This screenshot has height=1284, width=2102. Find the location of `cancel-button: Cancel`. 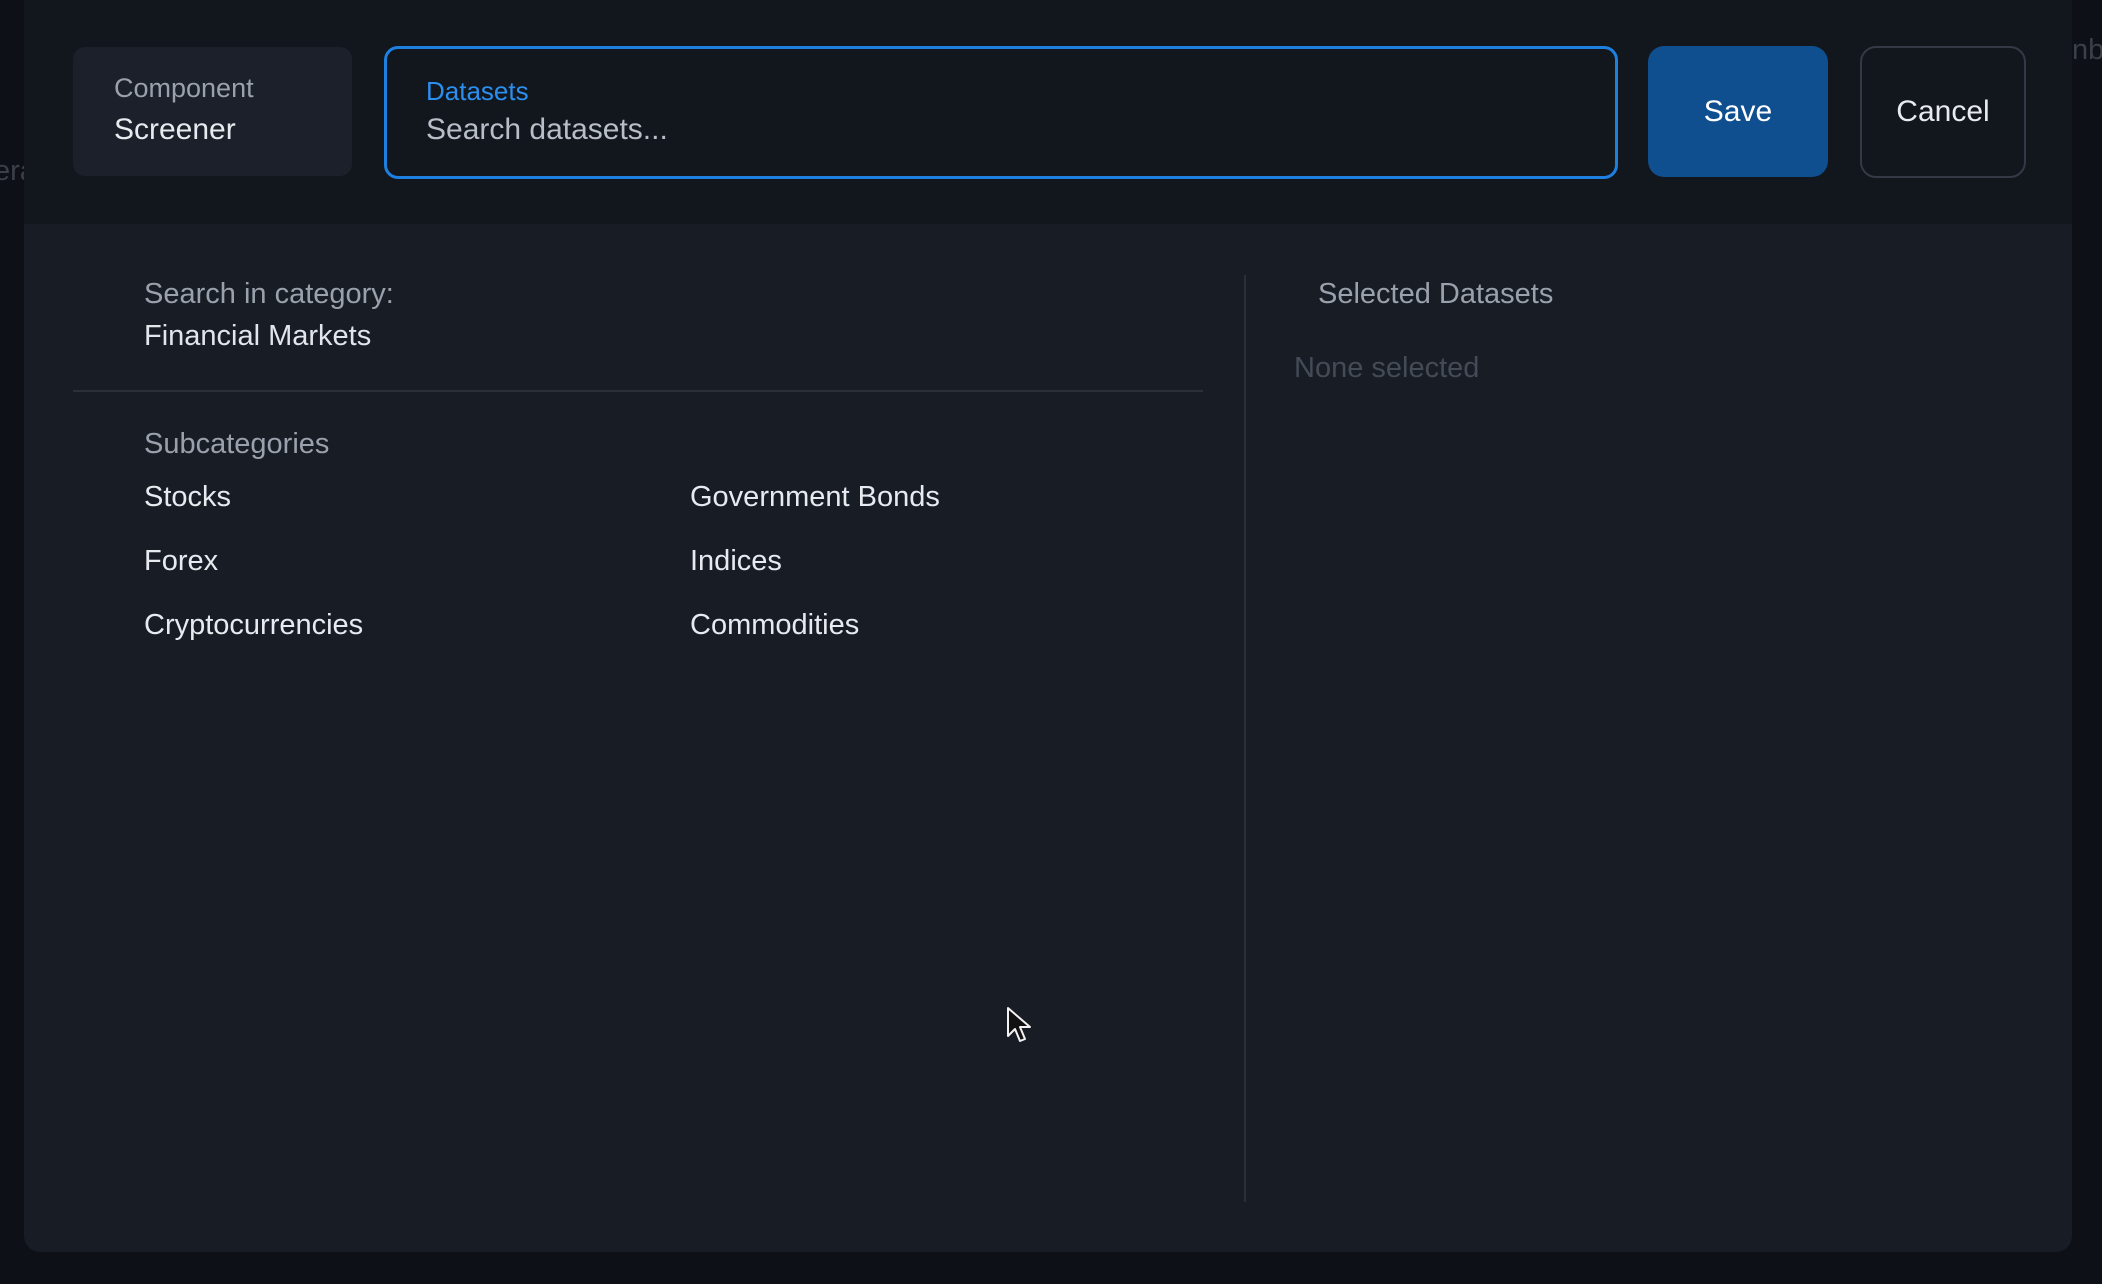

cancel-button: Cancel is located at coordinates (1943, 112).